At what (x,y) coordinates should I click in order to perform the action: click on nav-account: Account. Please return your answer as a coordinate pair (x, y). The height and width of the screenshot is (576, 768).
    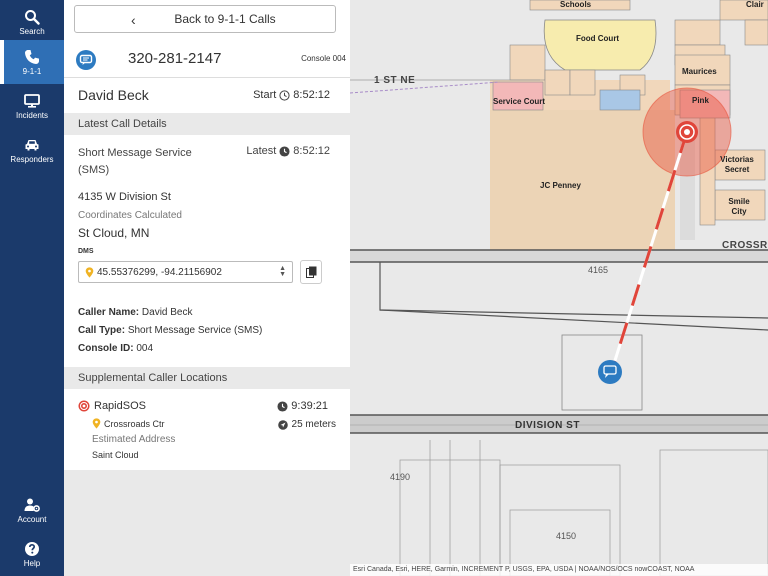
    Looking at the image, I should click on (32, 510).